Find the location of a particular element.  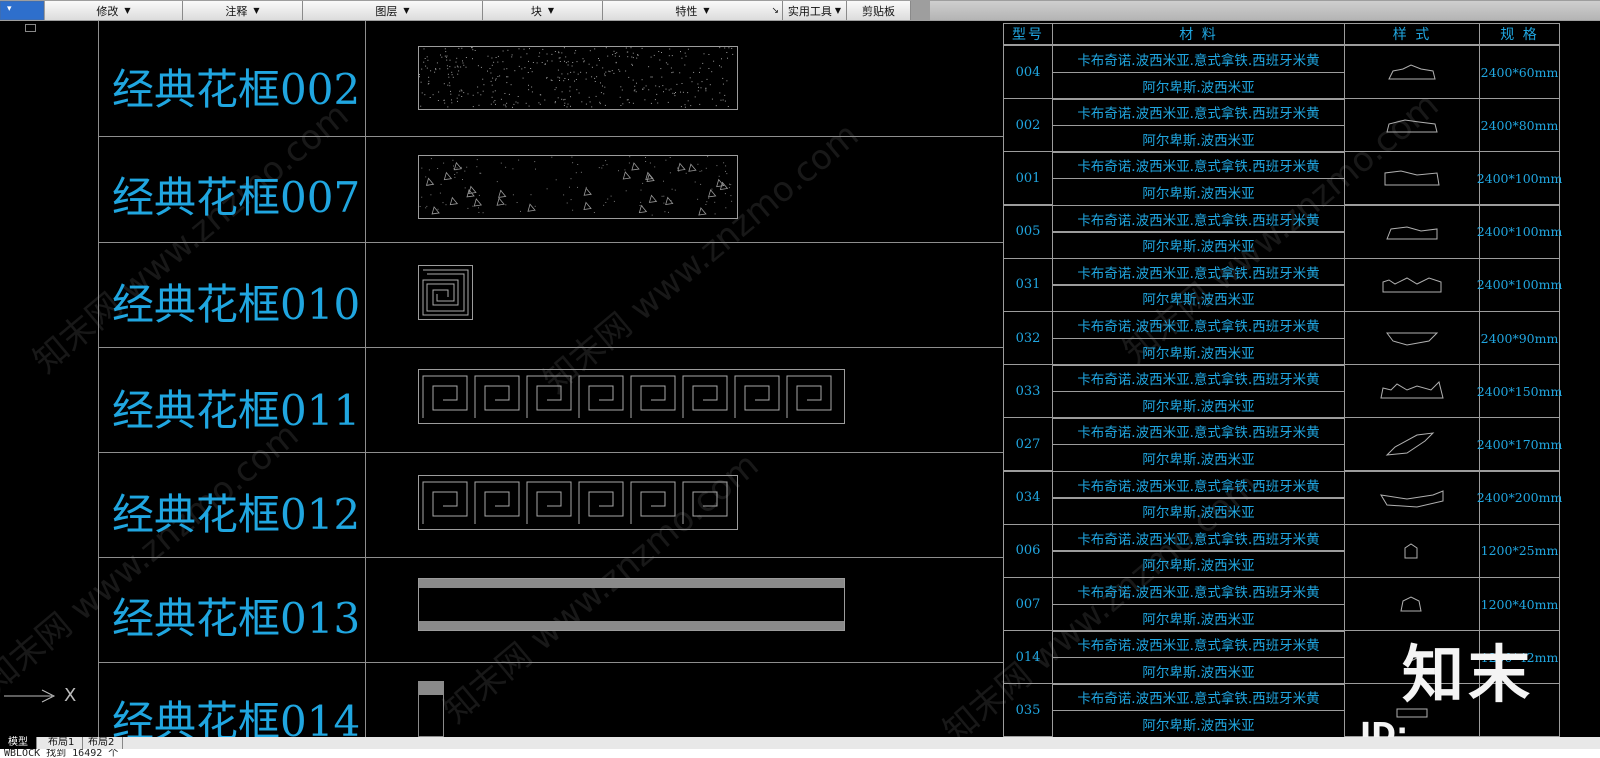

row-spec: 2400*100mm is located at coordinates (1519, 178).